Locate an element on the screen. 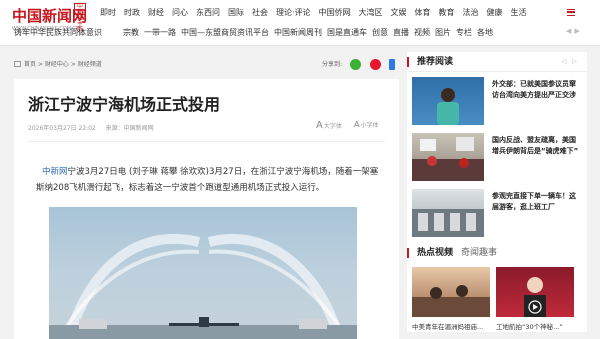 The width and height of the screenshot is (600, 339). nav-item: 体育 is located at coordinates (423, 13).